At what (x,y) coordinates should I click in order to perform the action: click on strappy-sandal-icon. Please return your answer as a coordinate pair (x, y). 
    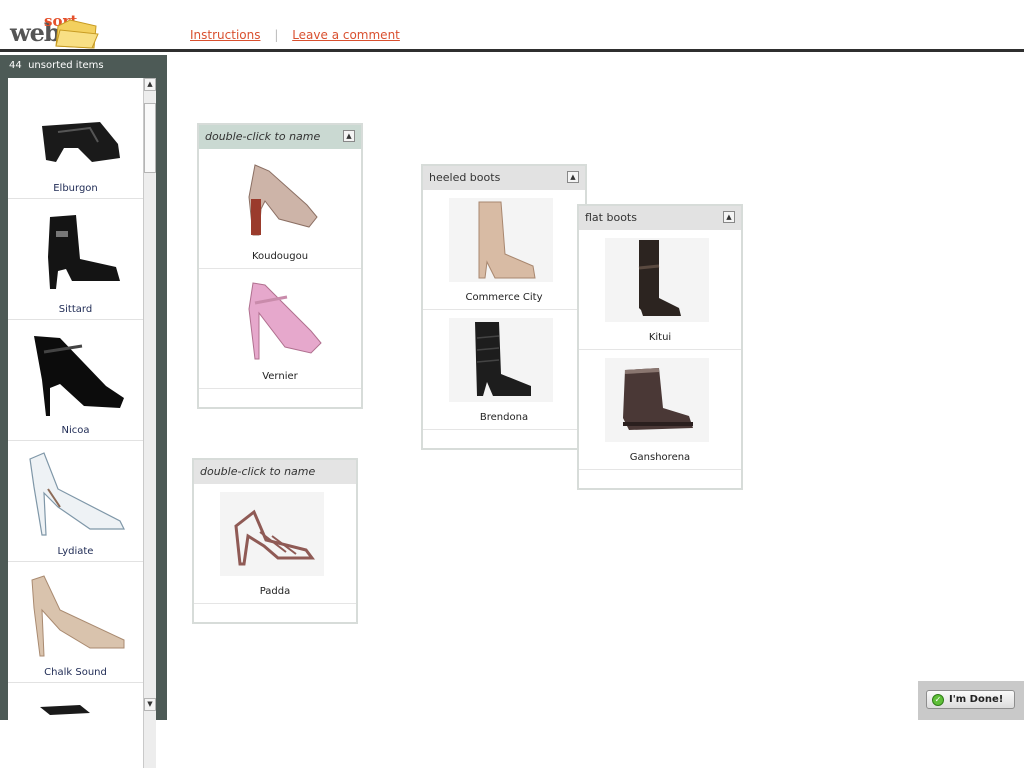
    Looking at the image, I should click on (272, 534).